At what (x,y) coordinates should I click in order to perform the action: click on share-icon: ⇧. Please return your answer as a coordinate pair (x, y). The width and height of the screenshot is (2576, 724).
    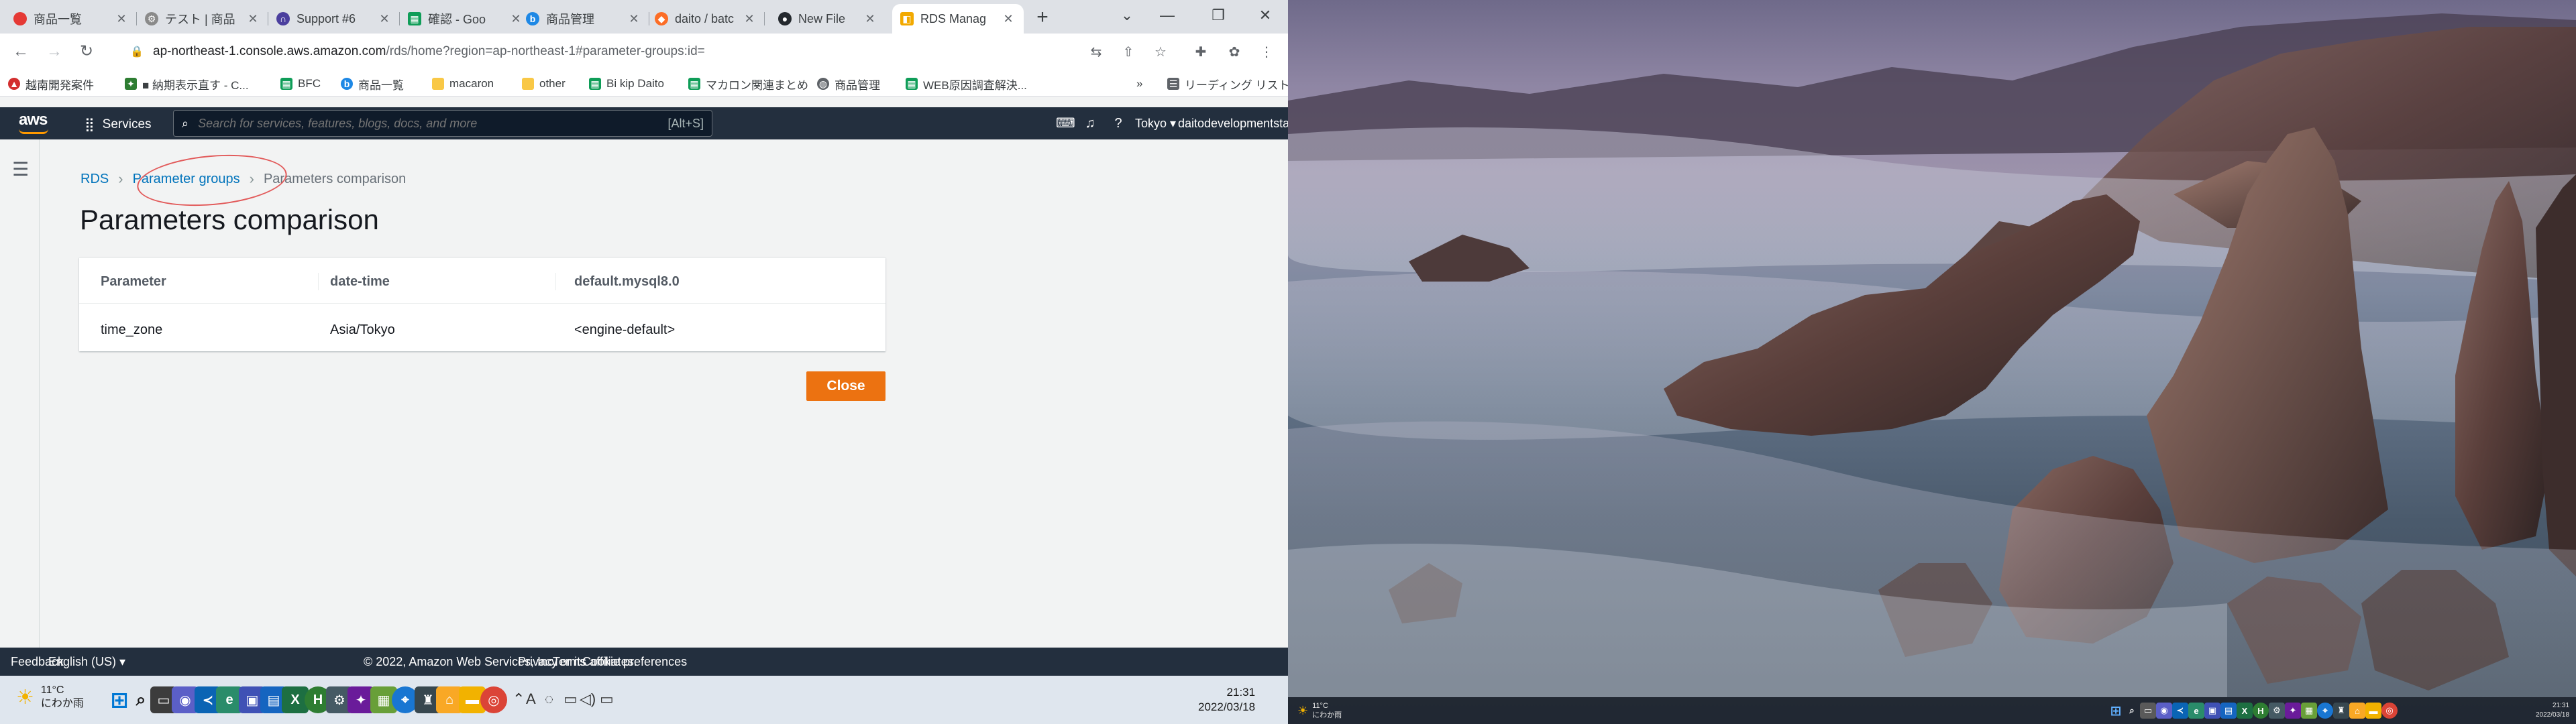
    Looking at the image, I should click on (1128, 52).